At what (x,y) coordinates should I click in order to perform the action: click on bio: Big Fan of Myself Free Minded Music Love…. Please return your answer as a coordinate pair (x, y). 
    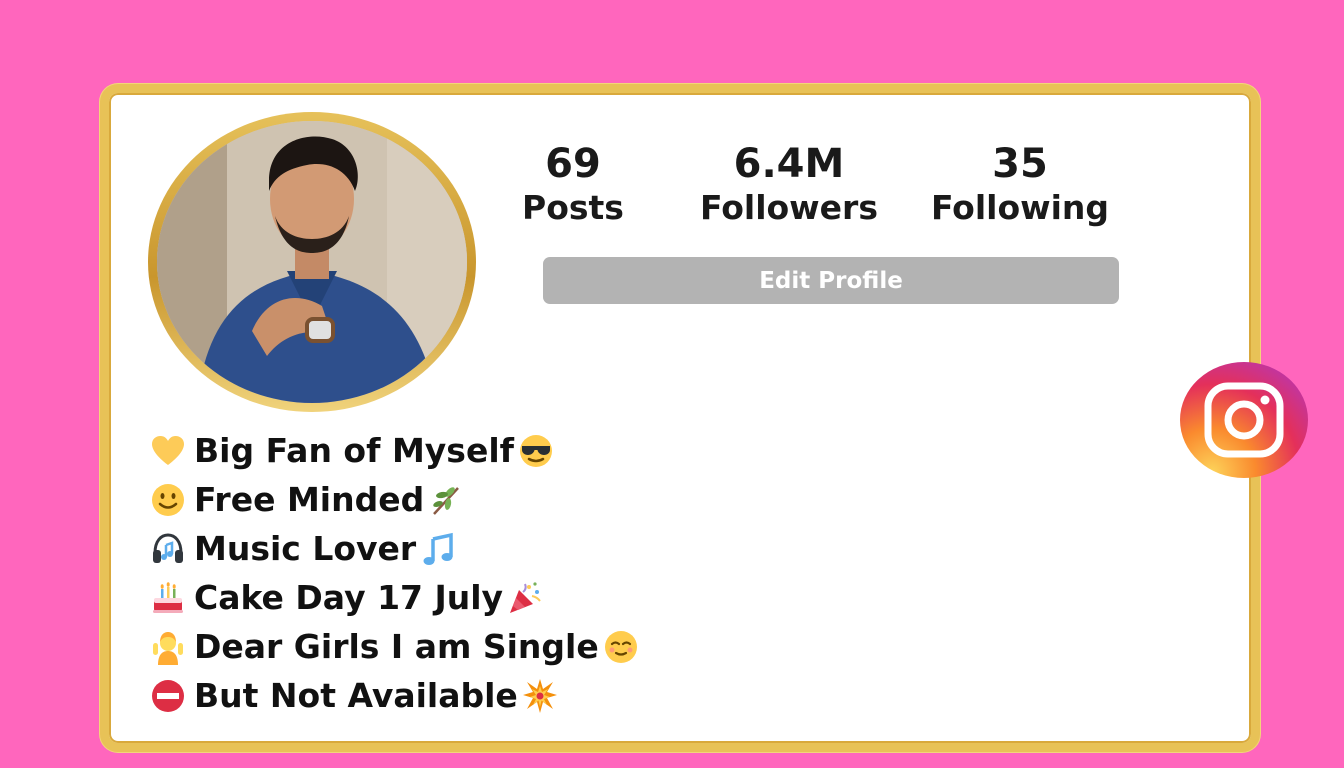
    Looking at the image, I should click on (394, 573).